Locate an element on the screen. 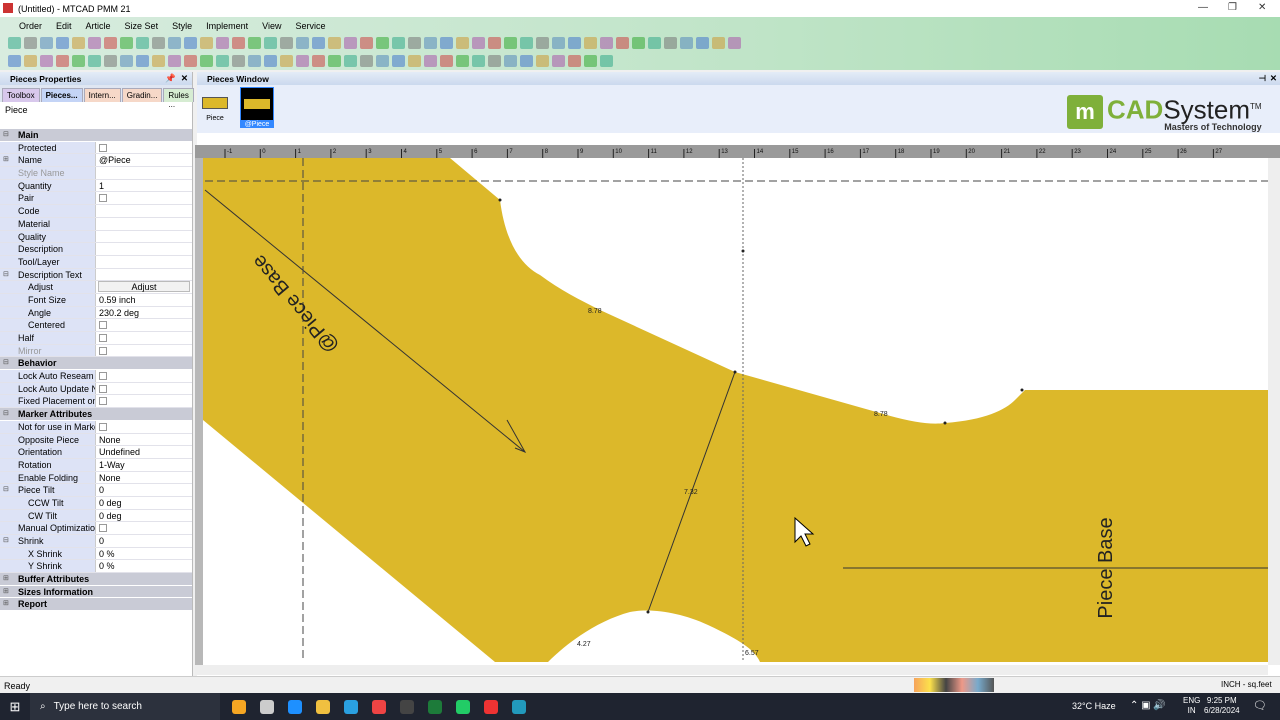  notifications-icon: 🗨 is located at coordinates (1260, 705).